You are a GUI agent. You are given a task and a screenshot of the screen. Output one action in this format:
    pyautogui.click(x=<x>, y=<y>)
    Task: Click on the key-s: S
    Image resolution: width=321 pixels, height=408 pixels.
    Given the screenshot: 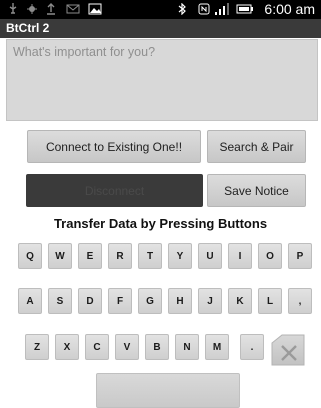 What is the action you would take?
    pyautogui.click(x=60, y=301)
    